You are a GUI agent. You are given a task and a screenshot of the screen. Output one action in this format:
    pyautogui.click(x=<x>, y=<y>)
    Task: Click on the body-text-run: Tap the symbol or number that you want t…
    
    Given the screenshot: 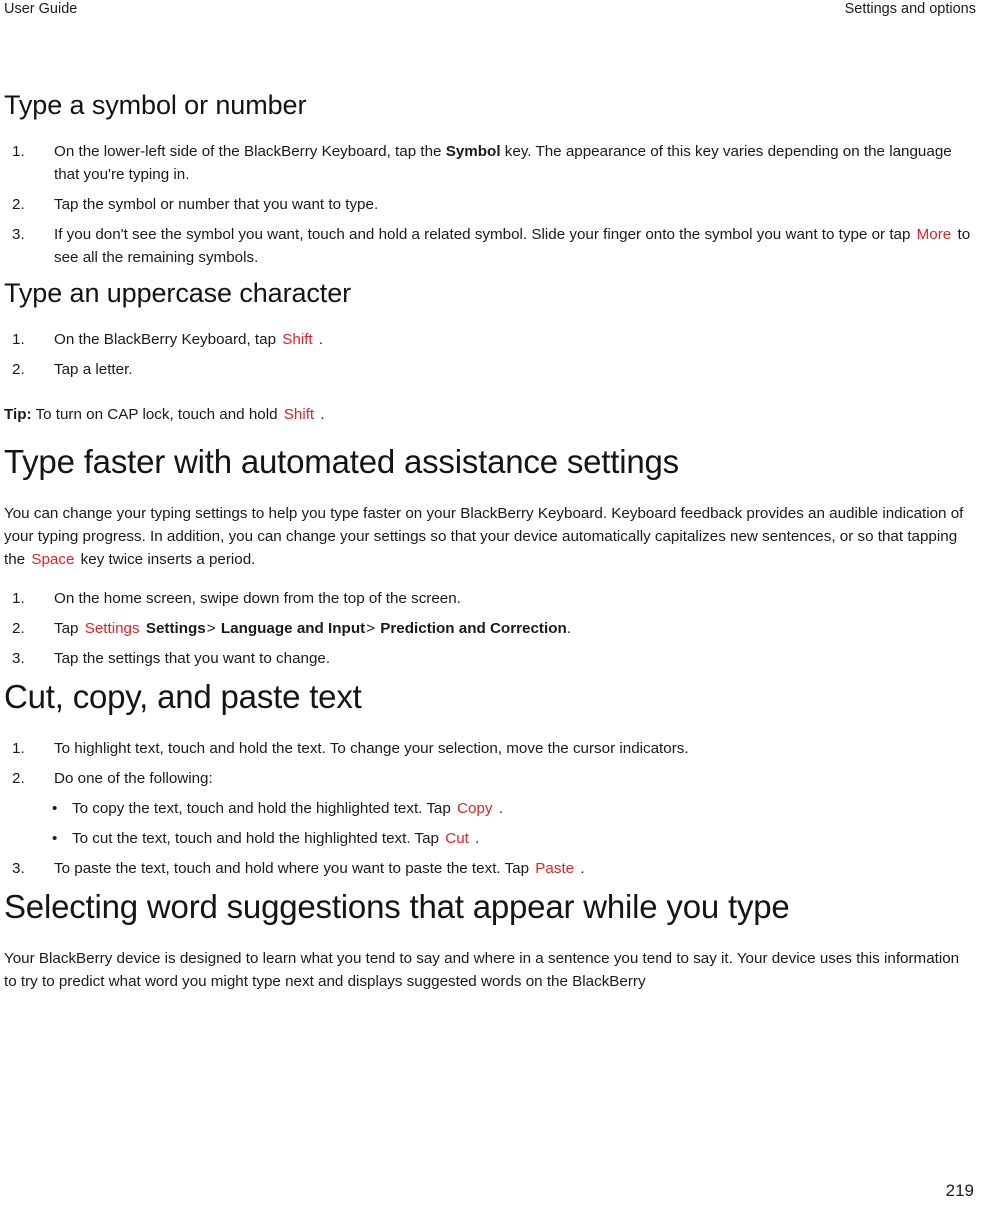 What is the action you would take?
    pyautogui.click(x=216, y=204)
    